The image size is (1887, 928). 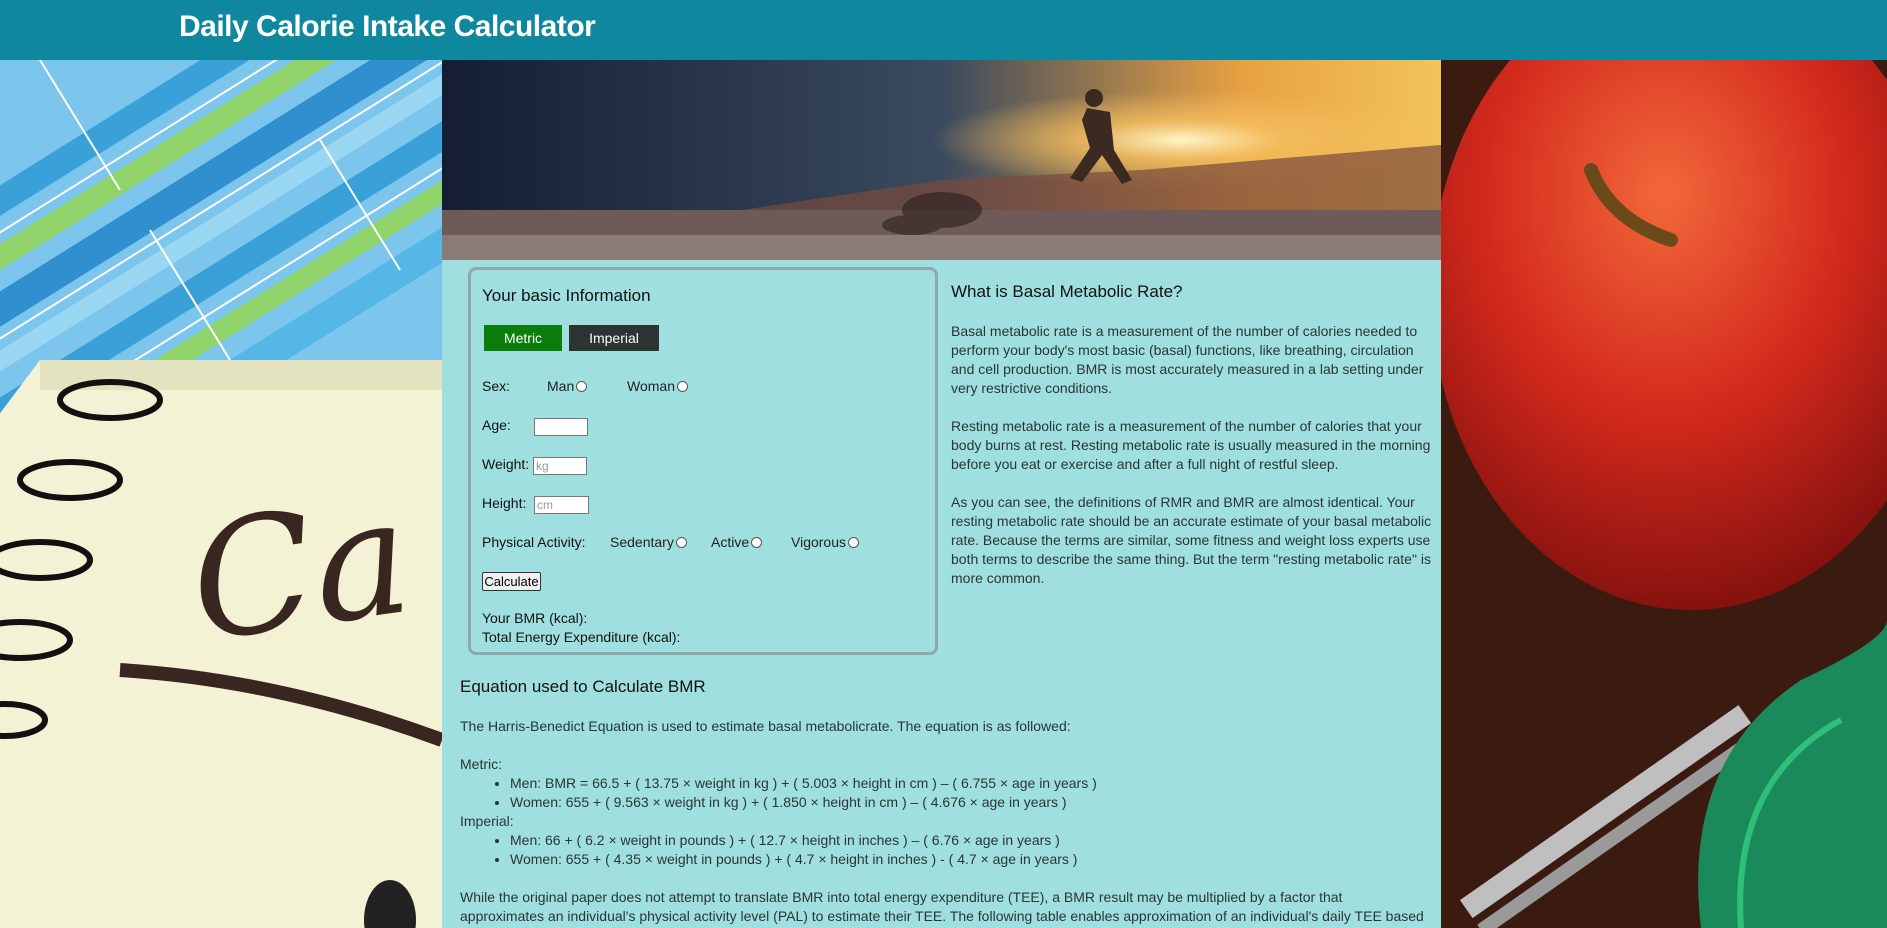 I want to click on sex-option-woman: Woman, so click(x=657, y=386).